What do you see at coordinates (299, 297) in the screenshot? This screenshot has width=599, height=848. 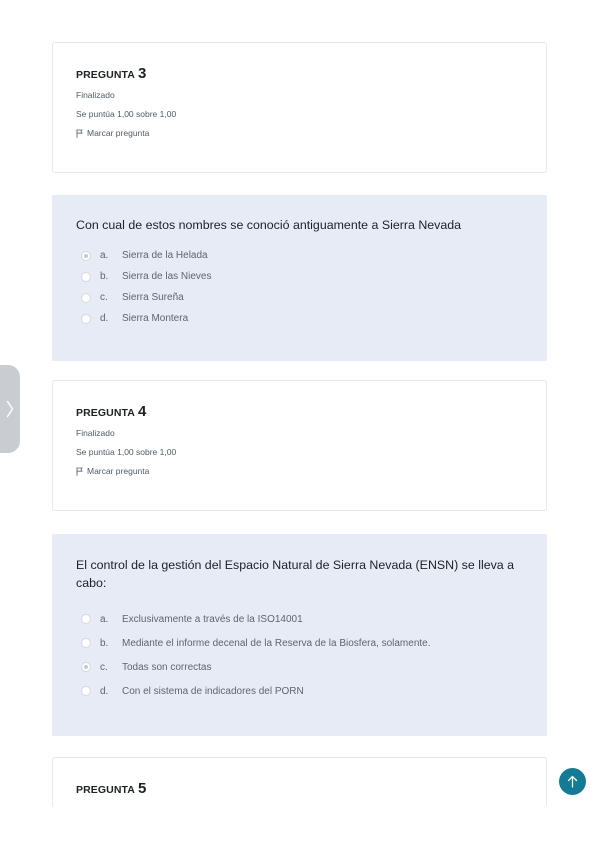 I see `answer-option-c: c. Sierra Sureña` at bounding box center [299, 297].